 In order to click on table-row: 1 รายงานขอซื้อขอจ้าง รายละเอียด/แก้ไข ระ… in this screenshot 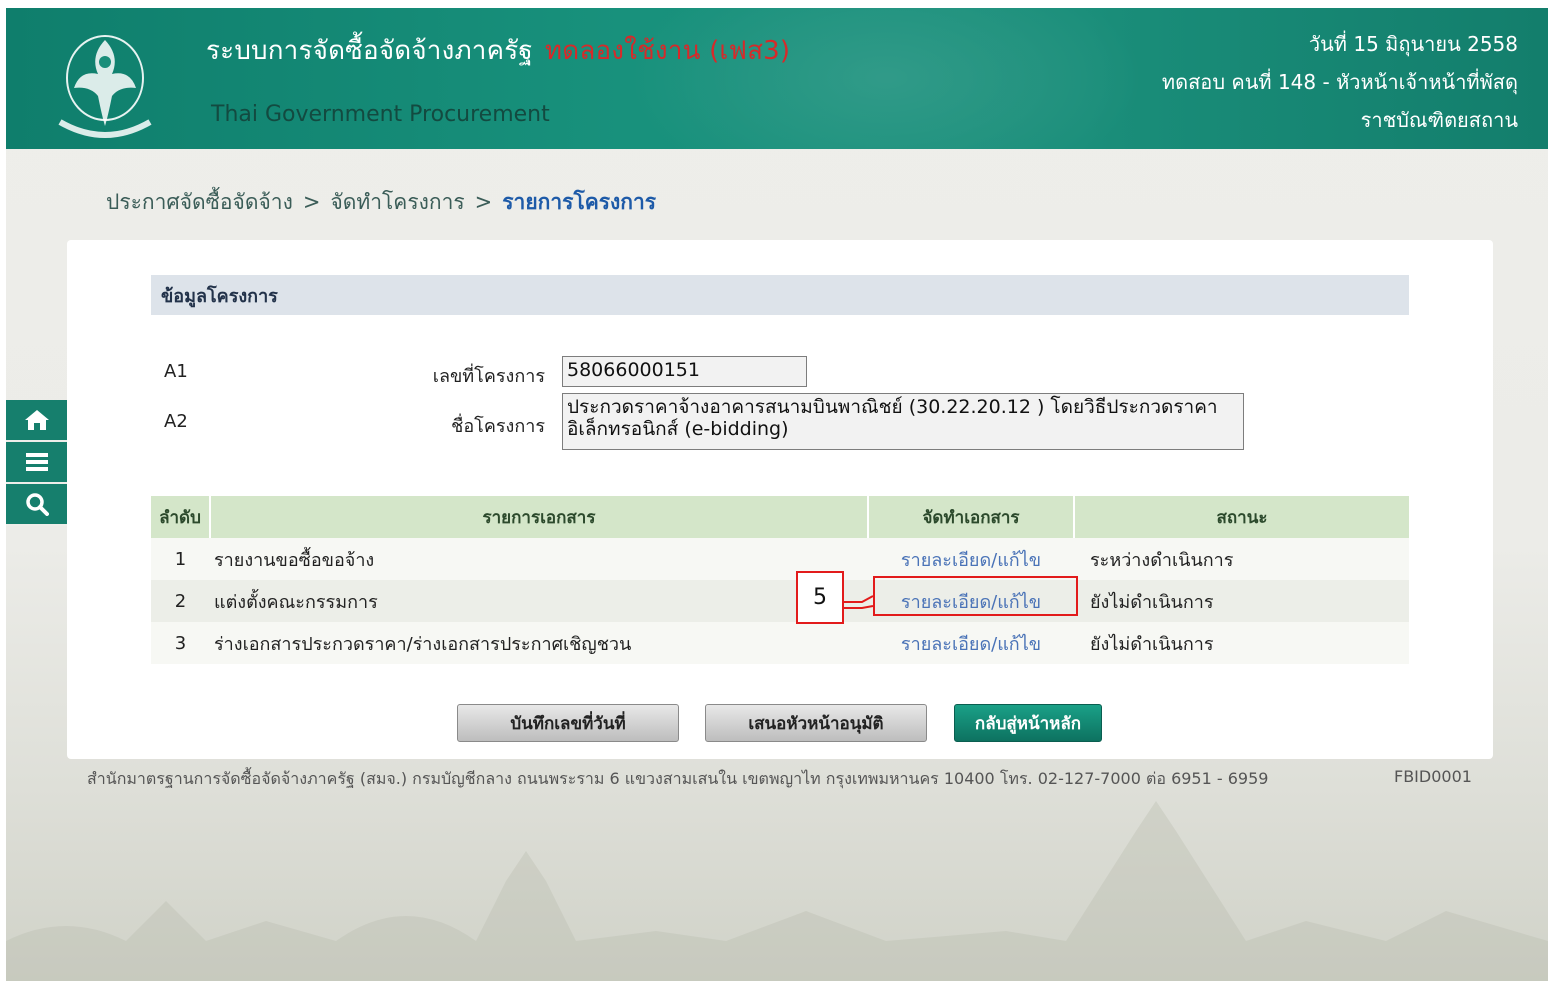, I will do `click(780, 559)`.